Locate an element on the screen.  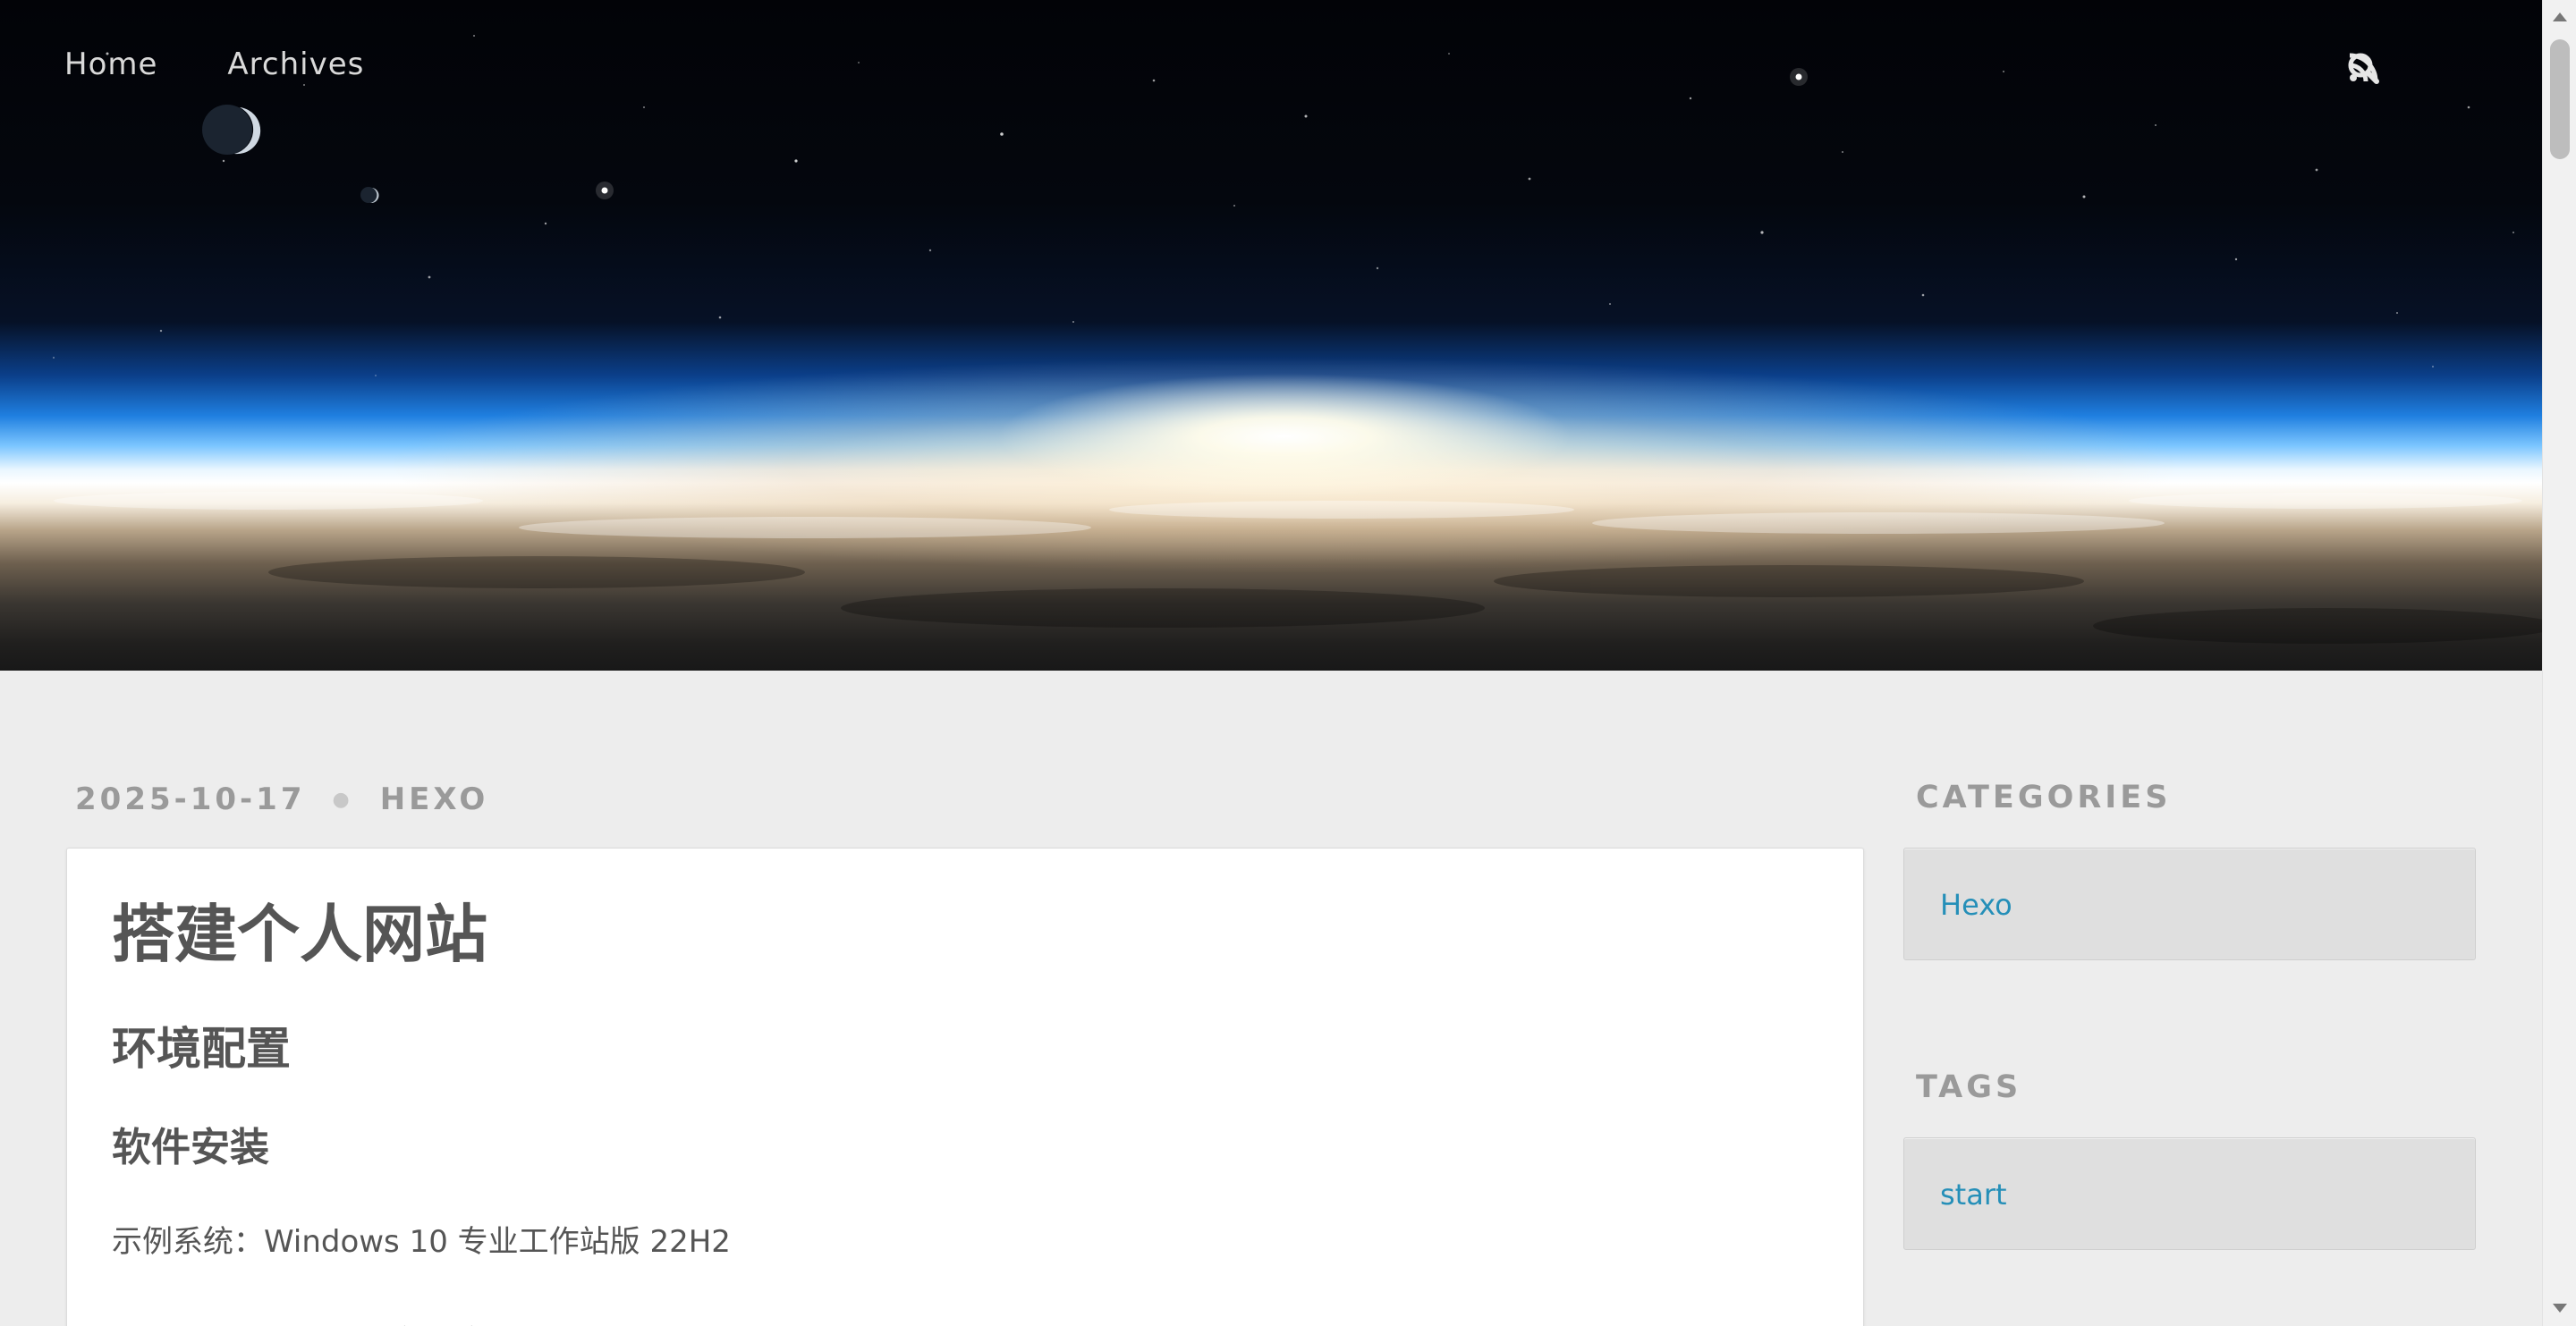
vertical-scrollbar is located at coordinates (2559, 663).